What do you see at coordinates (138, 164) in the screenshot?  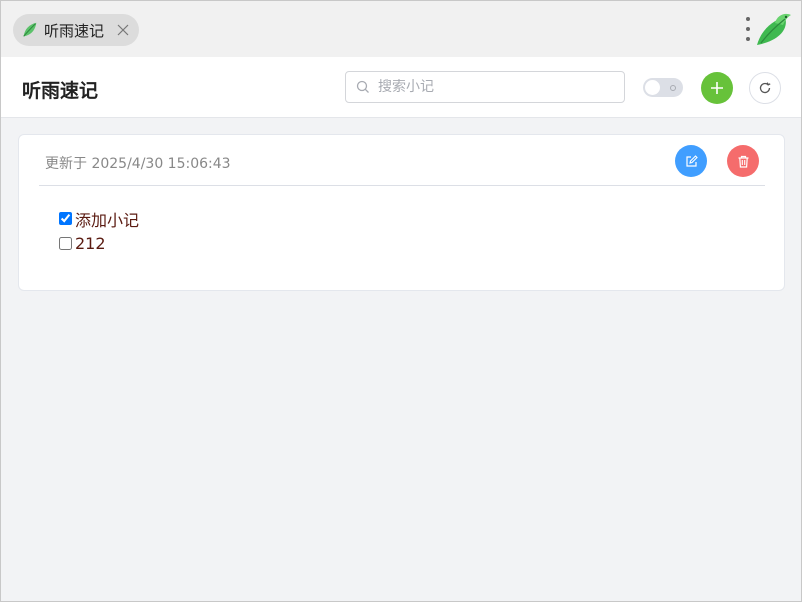 I see `note-updated-time: 更新于 2025/4/30 15:06:43` at bounding box center [138, 164].